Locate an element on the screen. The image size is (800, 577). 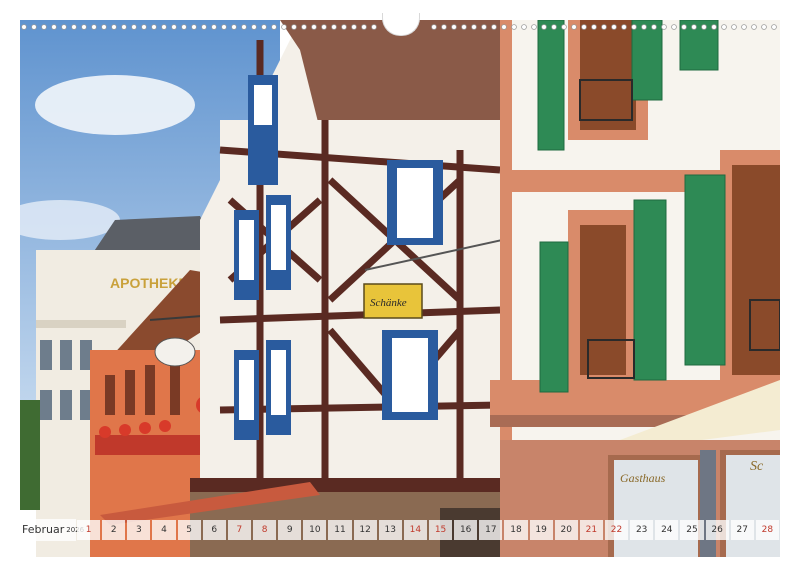
day-cell: 13 is located at coordinates (390, 530).